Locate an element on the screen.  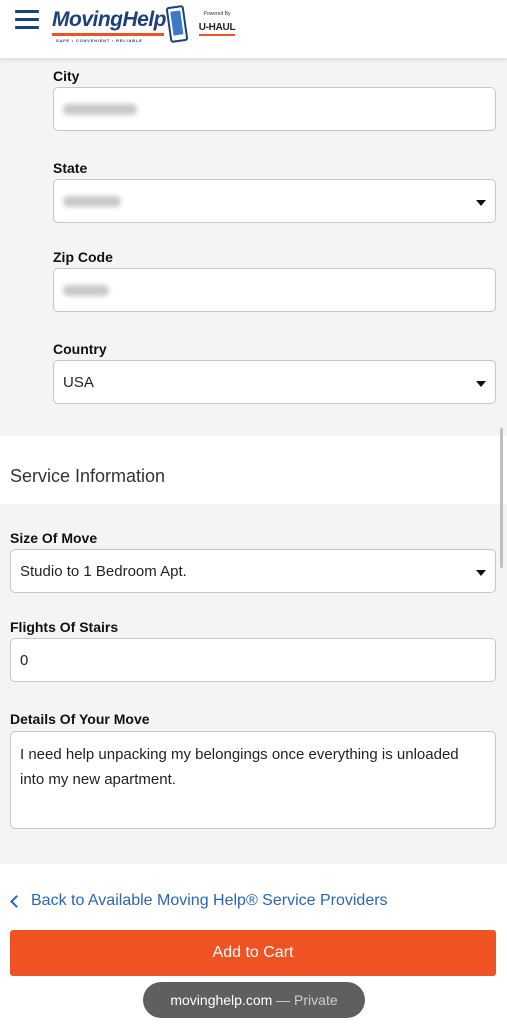
powered-by-uhaul: Powered By U-HAUL is located at coordinates (217, 23).